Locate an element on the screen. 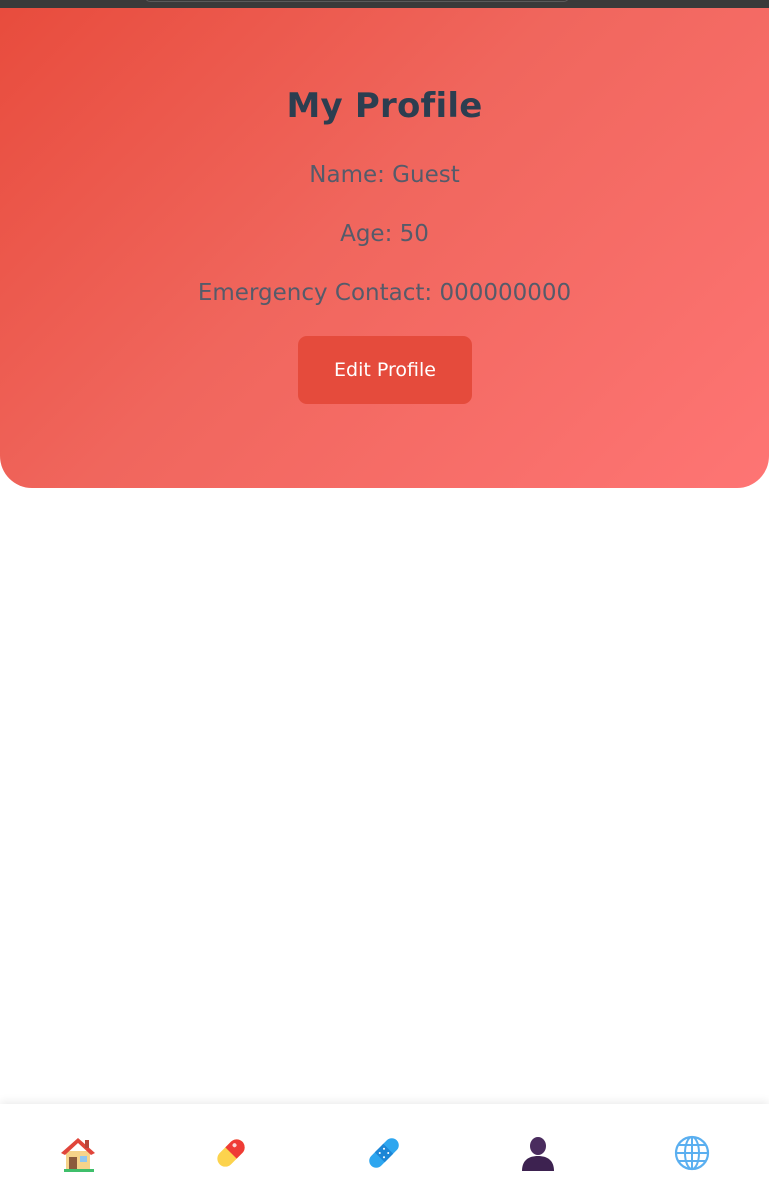 The image size is (769, 1201). nav-medication is located at coordinates (231, 1153).